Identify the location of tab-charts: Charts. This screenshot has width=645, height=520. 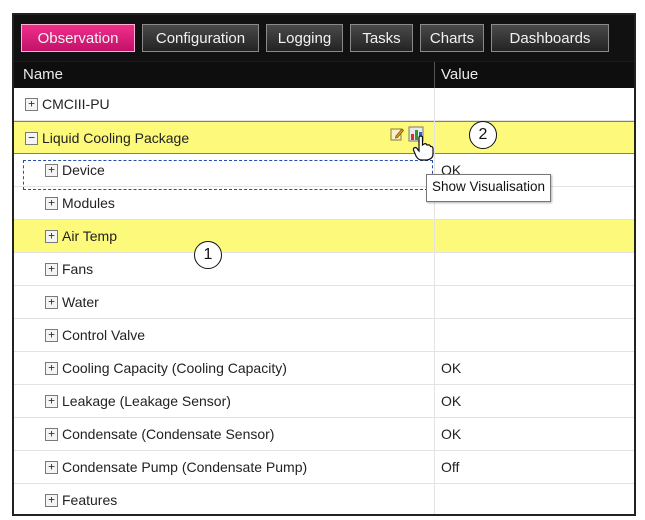
(452, 38).